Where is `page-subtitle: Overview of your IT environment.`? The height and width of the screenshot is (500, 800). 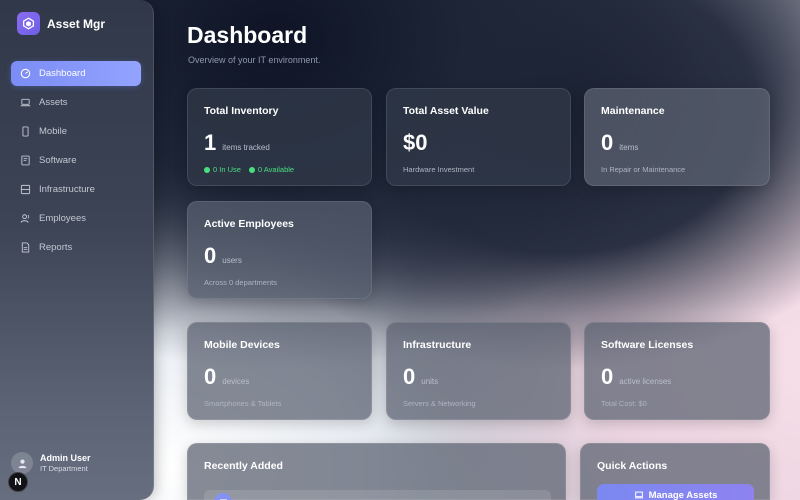 page-subtitle: Overview of your IT environment. is located at coordinates (254, 60).